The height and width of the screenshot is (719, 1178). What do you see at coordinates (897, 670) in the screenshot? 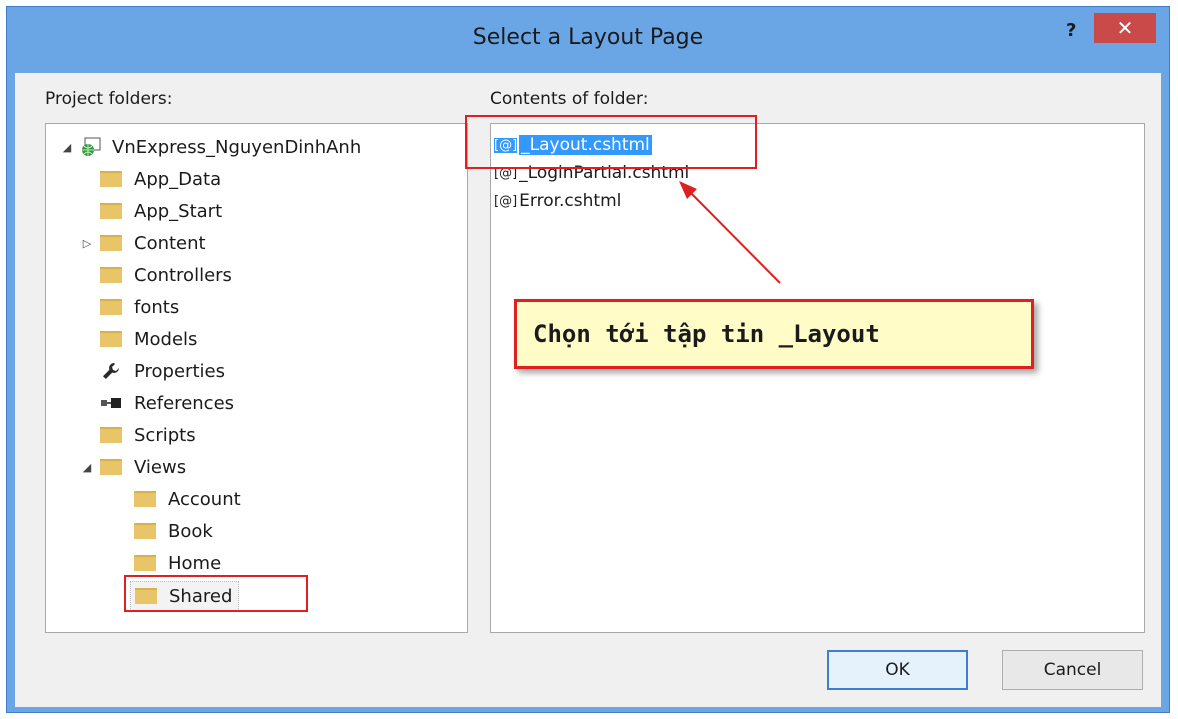
I see `ok-button: OK` at bounding box center [897, 670].